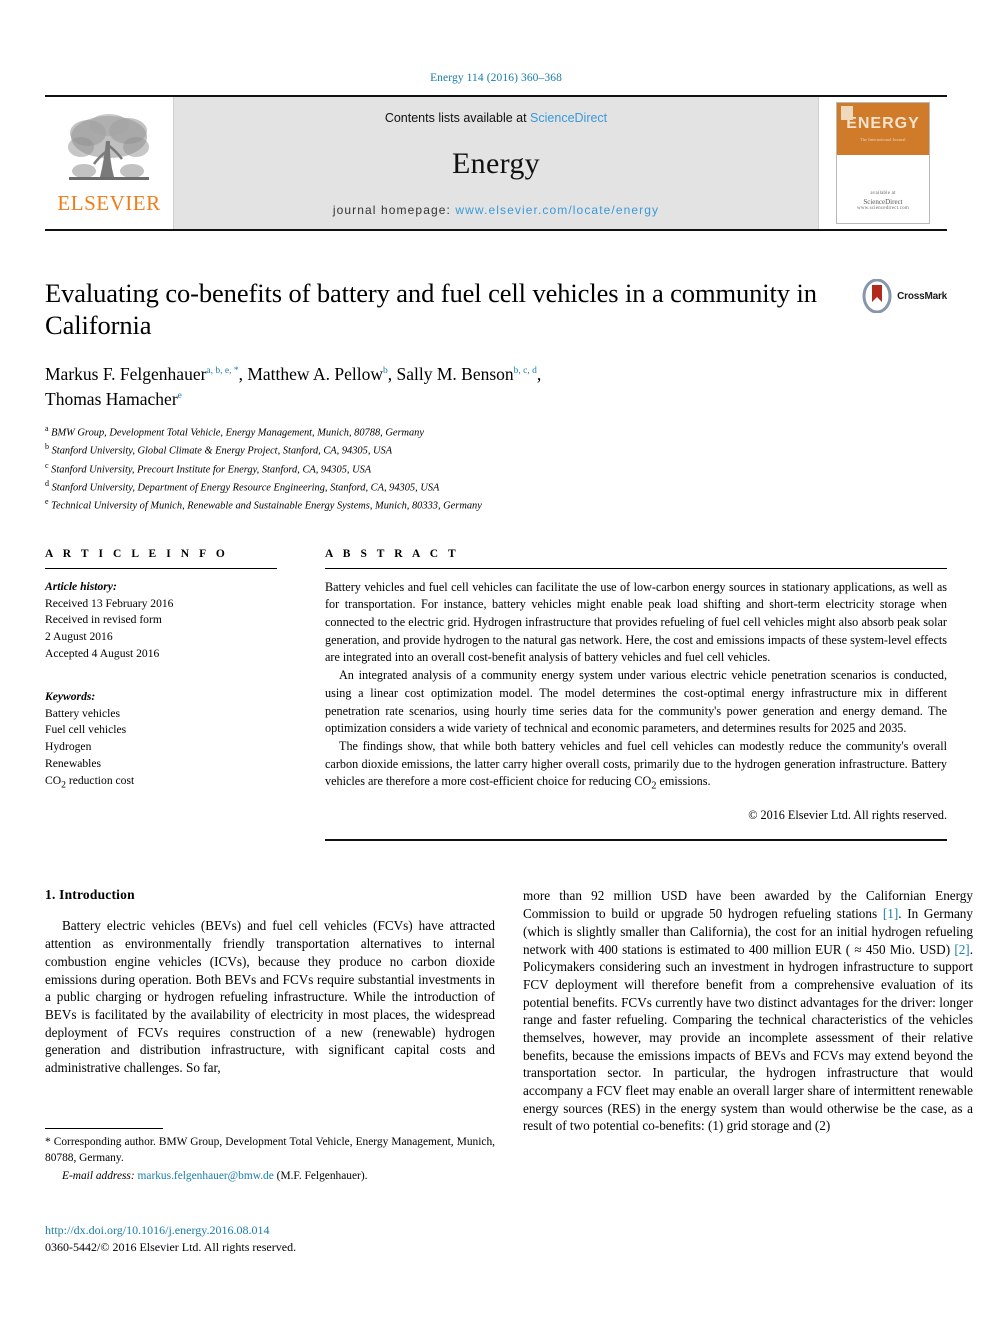 This screenshot has height=1323, width=992. Describe the element at coordinates (847, 113) in the screenshot. I see `cover-elsevier-tree-icon` at that location.